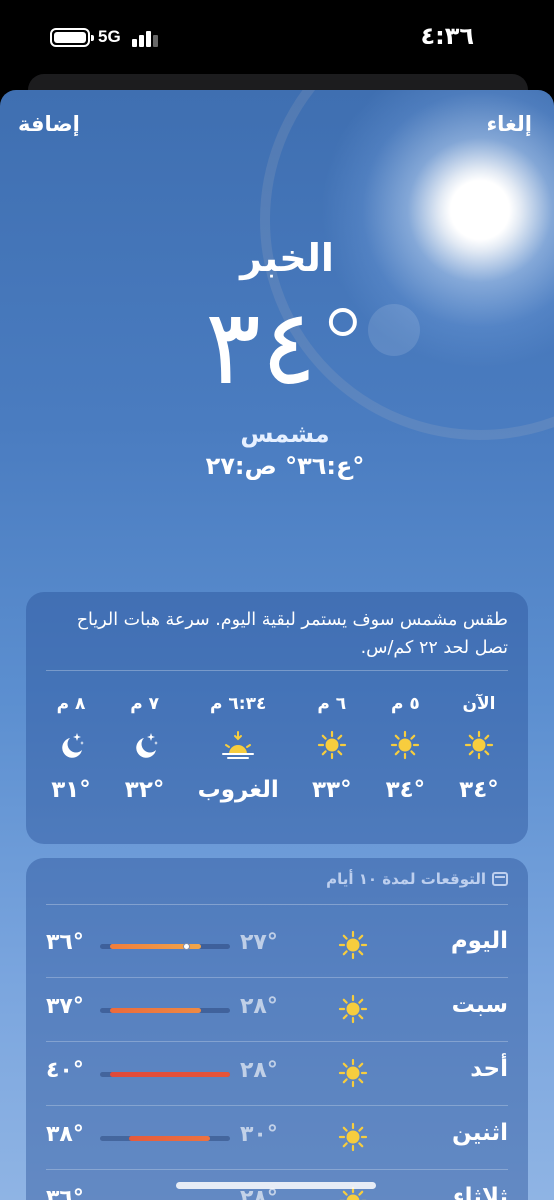 The image size is (554, 1200). What do you see at coordinates (65, 1006) in the screenshot?
I see `forecast-high: ٣٧°` at bounding box center [65, 1006].